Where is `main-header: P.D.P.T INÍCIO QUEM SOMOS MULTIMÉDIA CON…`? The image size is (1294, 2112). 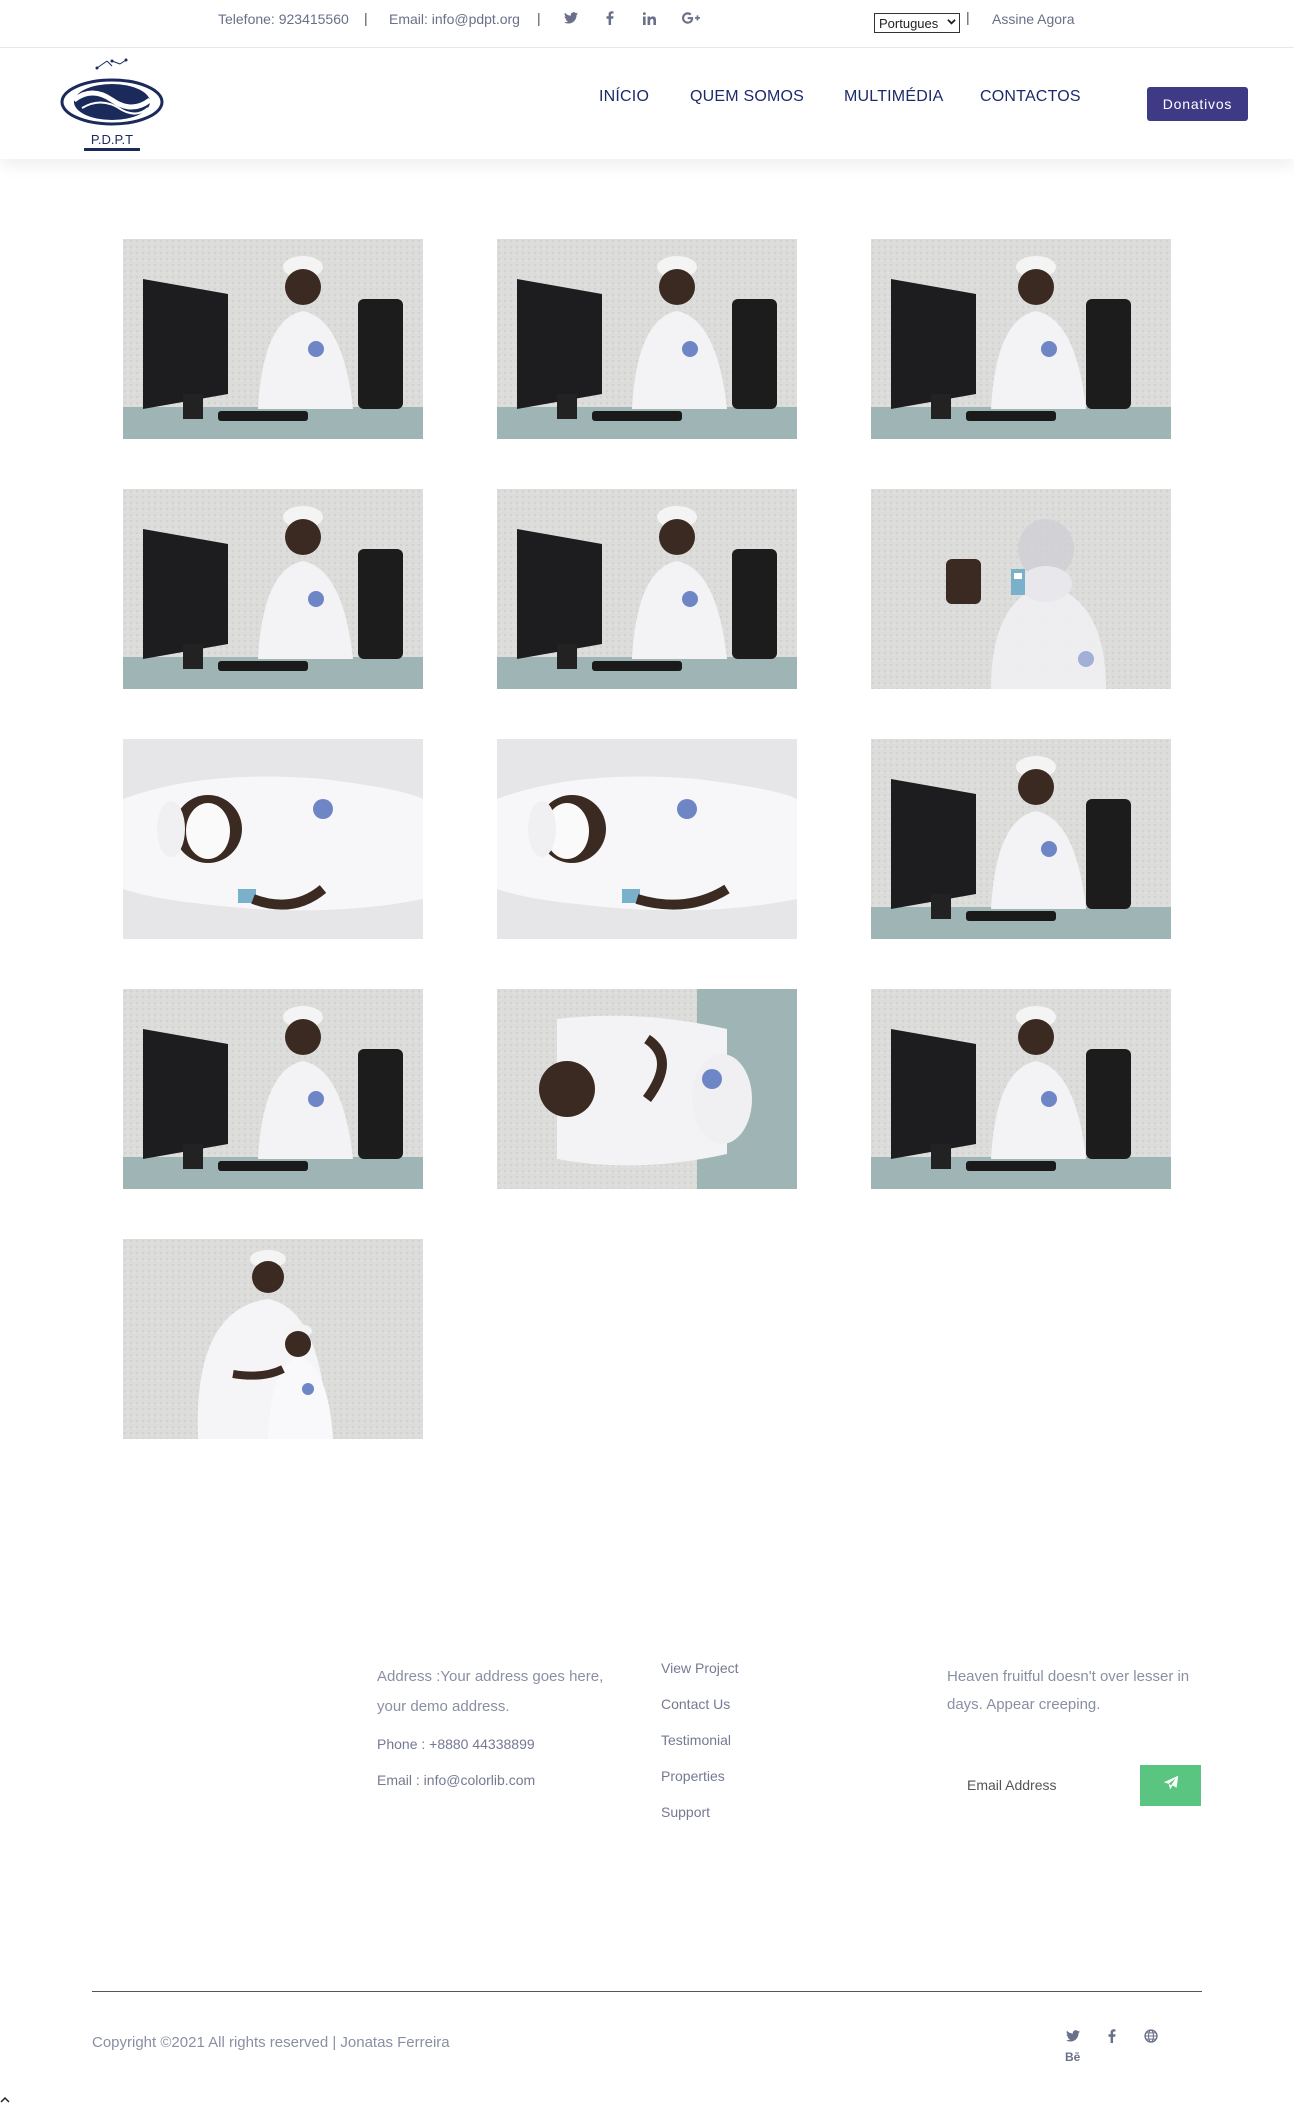
main-header: P.D.P.T INÍCIO QUEM SOMOS MULTIMÉDIA CON… is located at coordinates (647, 103).